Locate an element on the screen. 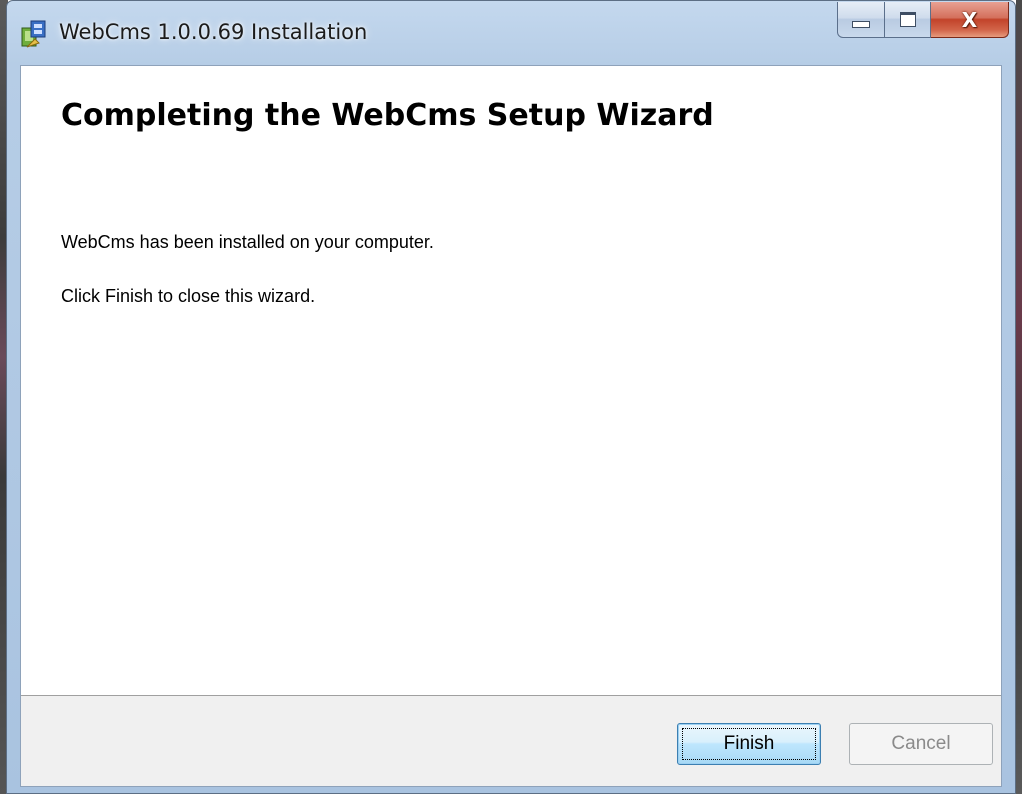 This screenshot has height=794, width=1022. focus-ring is located at coordinates (749, 744).